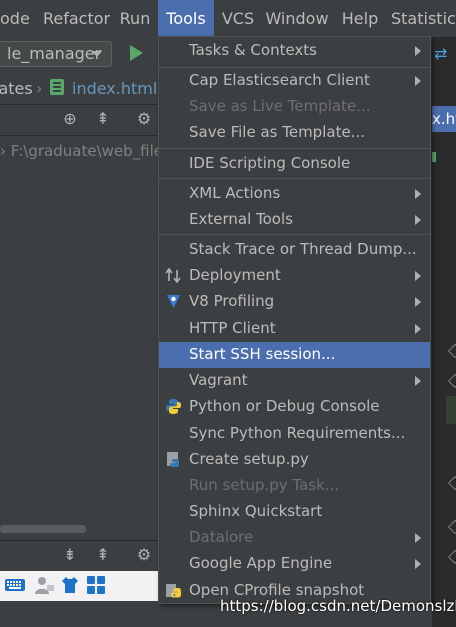 The image size is (456, 627). What do you see at coordinates (444, 119) in the screenshot?
I see `editor-tab: x.htm` at bounding box center [444, 119].